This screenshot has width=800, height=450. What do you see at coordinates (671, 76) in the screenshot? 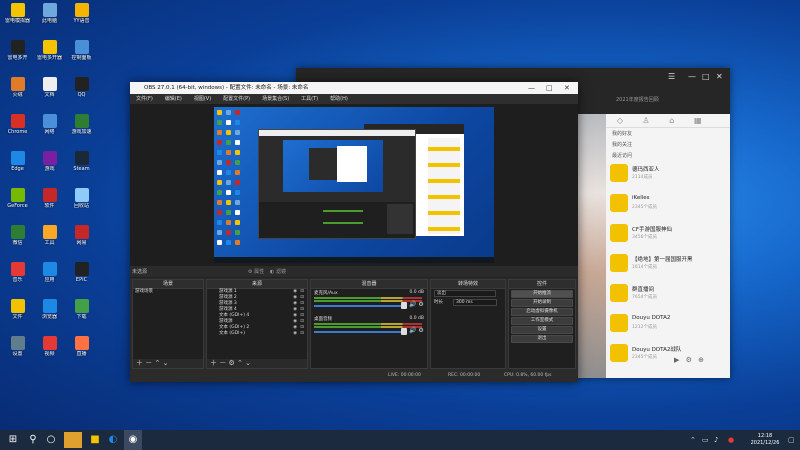
I see `menu-icon: ☰` at bounding box center [671, 76].